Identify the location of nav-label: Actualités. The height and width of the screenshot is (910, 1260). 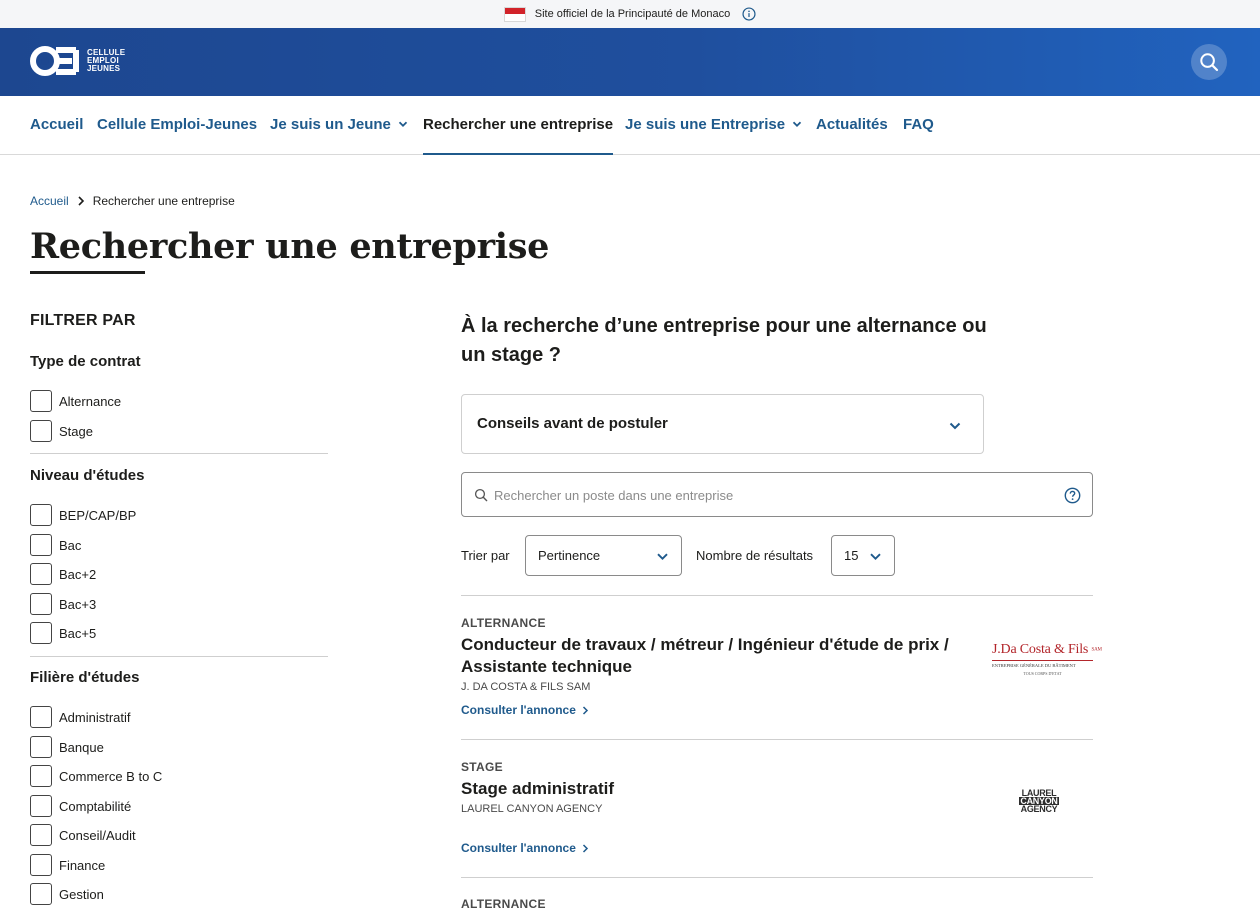
(852, 124).